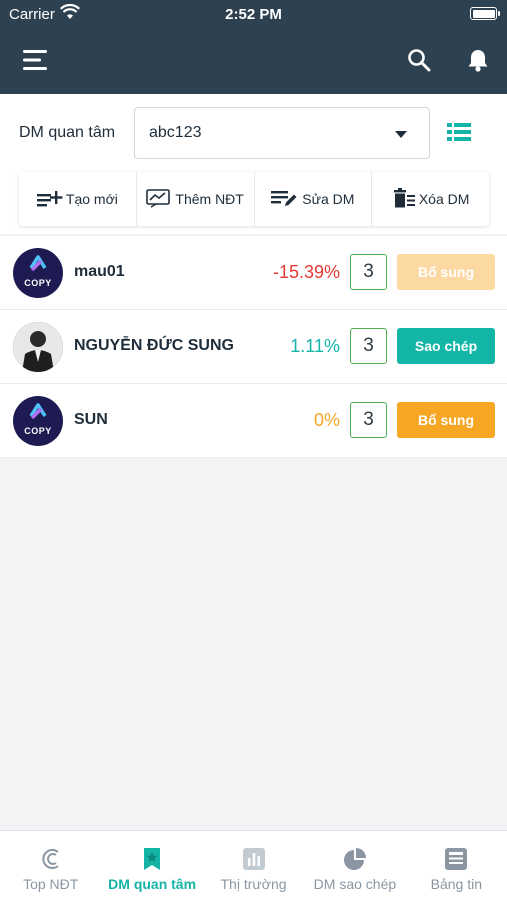 This screenshot has width=507, height=900. I want to click on watchlist-toolbar: Tạo mới Thêm NĐT Sửa DM Xóa DM, so click(254, 199).